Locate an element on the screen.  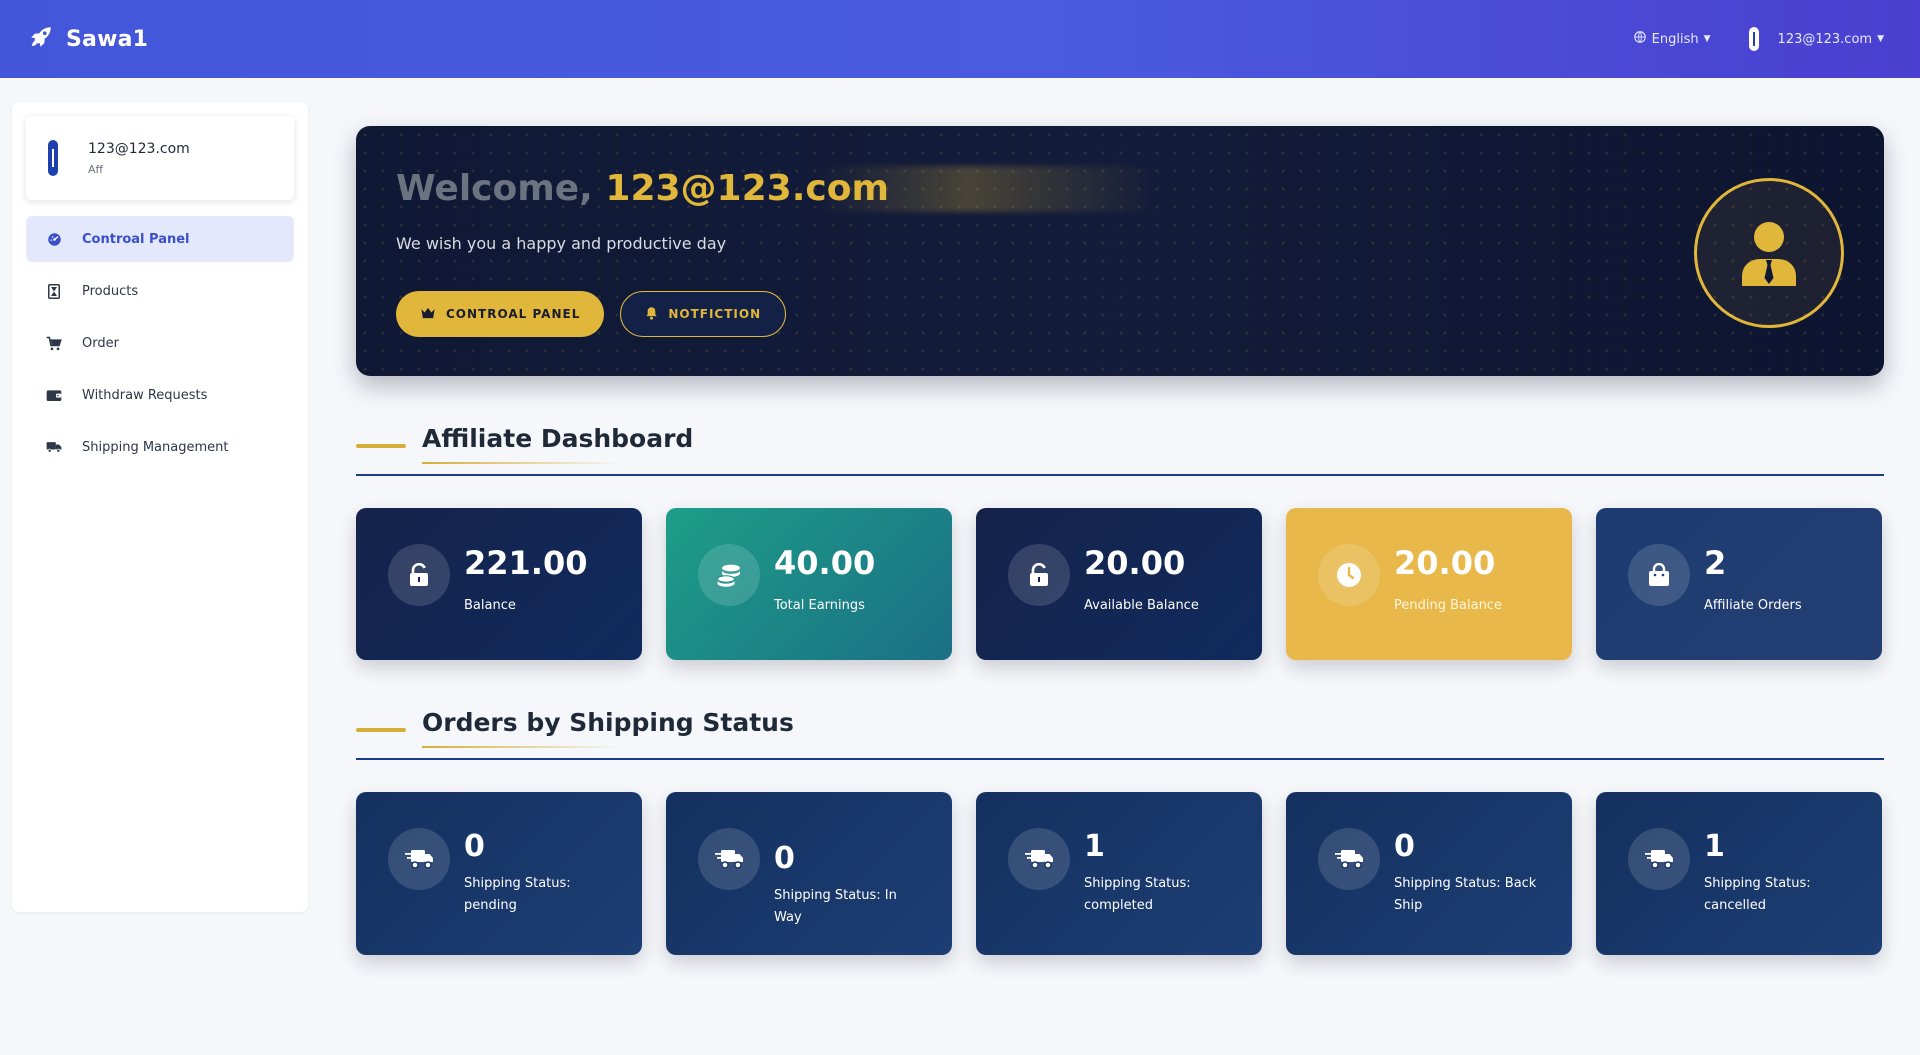
pending-balance-card: 20.00 Pending Balance is located at coordinates (1429, 584).